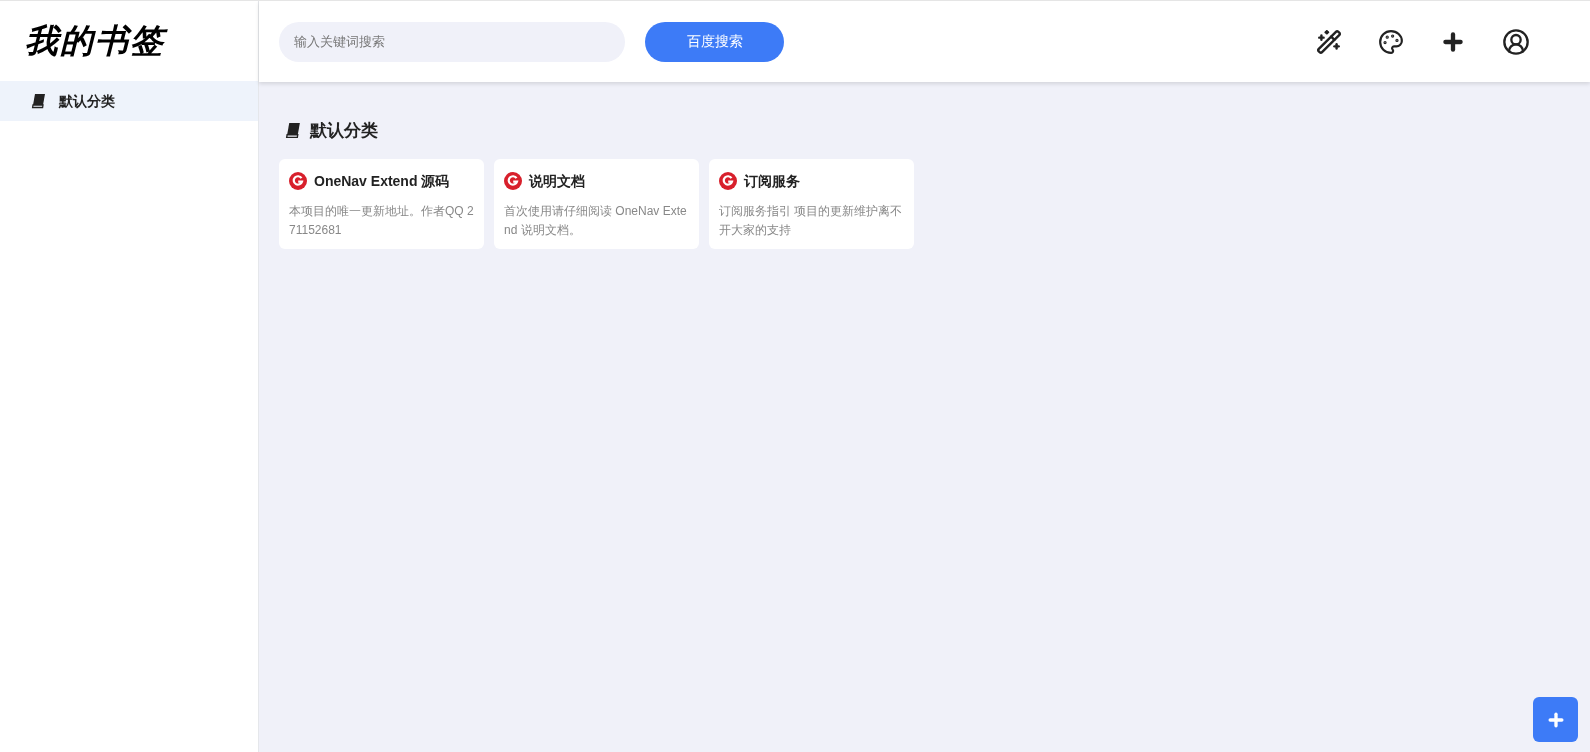 Image resolution: width=1590 pixels, height=752 pixels. What do you see at coordinates (811, 220) in the screenshot?
I see `bookmark-description: 订阅服务指引 项目的更新维护离不开大家的支持` at bounding box center [811, 220].